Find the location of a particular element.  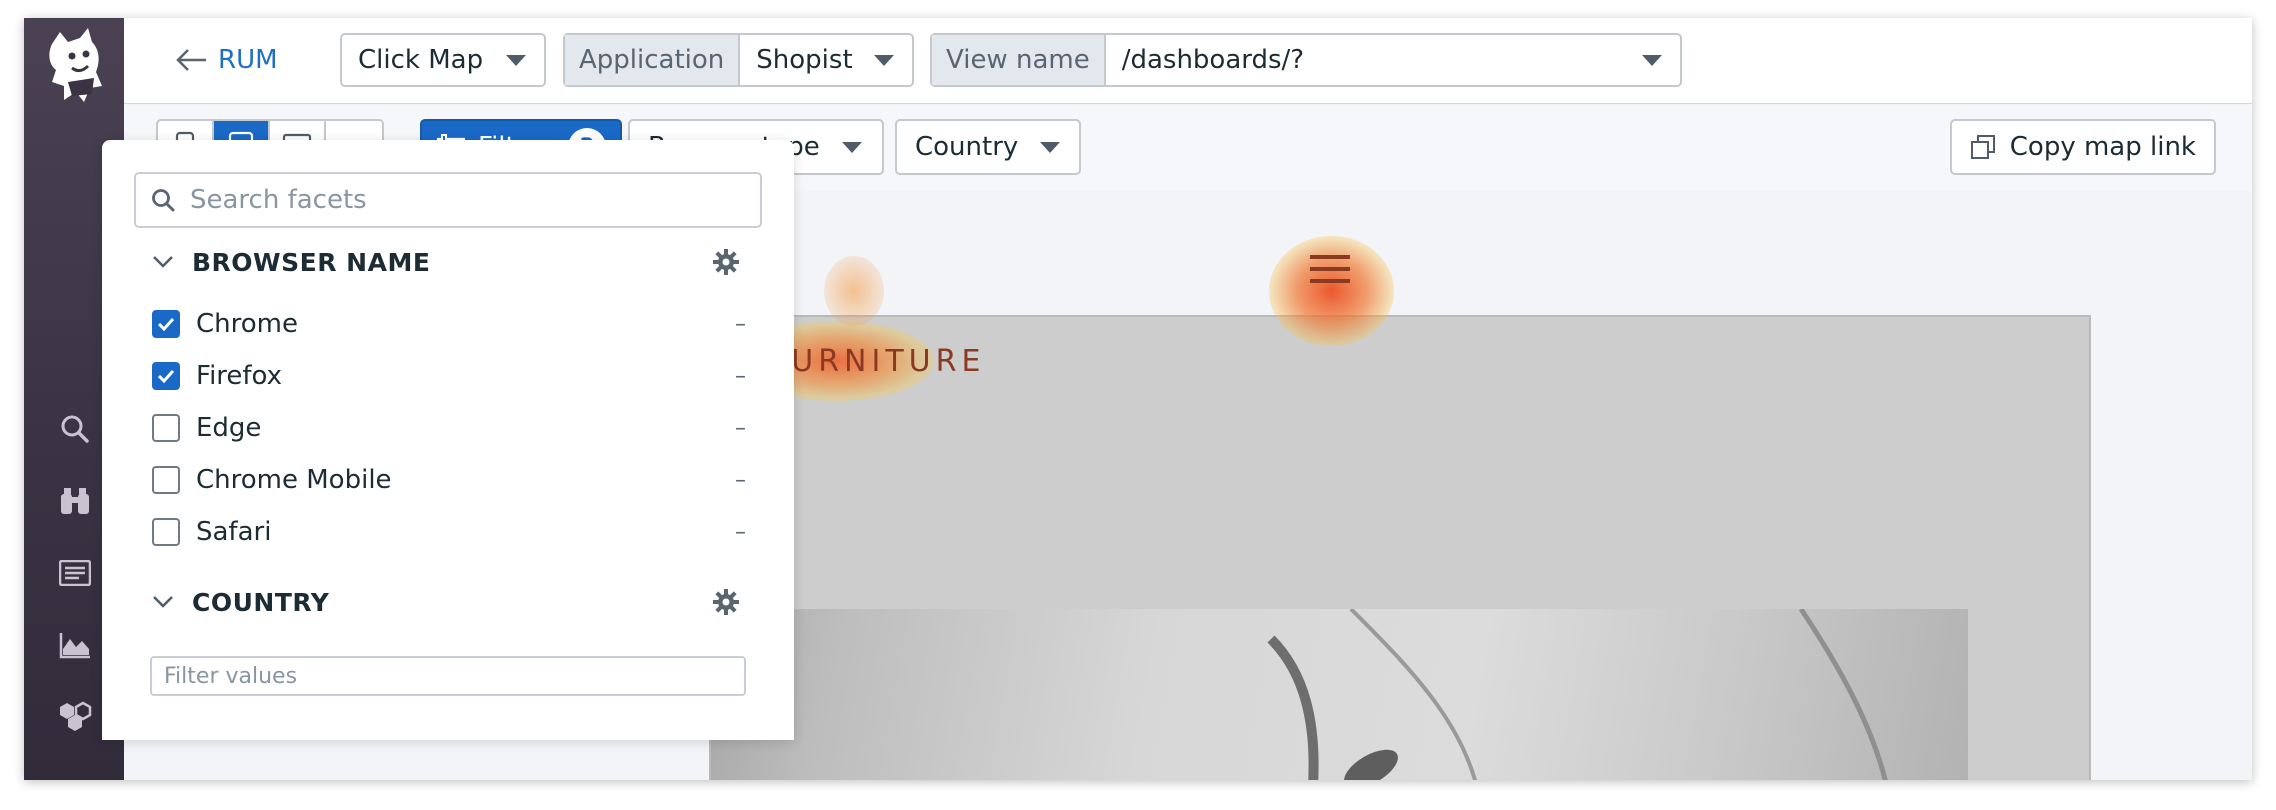

view-name-value: /dashboards/? is located at coordinates (1213, 60).